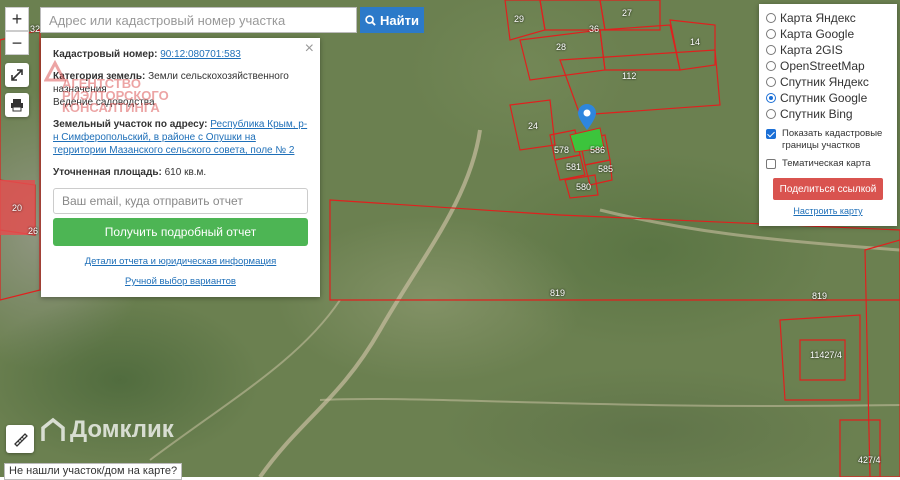 Image resolution: width=900 pixels, height=480 pixels. What do you see at coordinates (629, 76) in the screenshot?
I see `parcel-label: 112` at bounding box center [629, 76].